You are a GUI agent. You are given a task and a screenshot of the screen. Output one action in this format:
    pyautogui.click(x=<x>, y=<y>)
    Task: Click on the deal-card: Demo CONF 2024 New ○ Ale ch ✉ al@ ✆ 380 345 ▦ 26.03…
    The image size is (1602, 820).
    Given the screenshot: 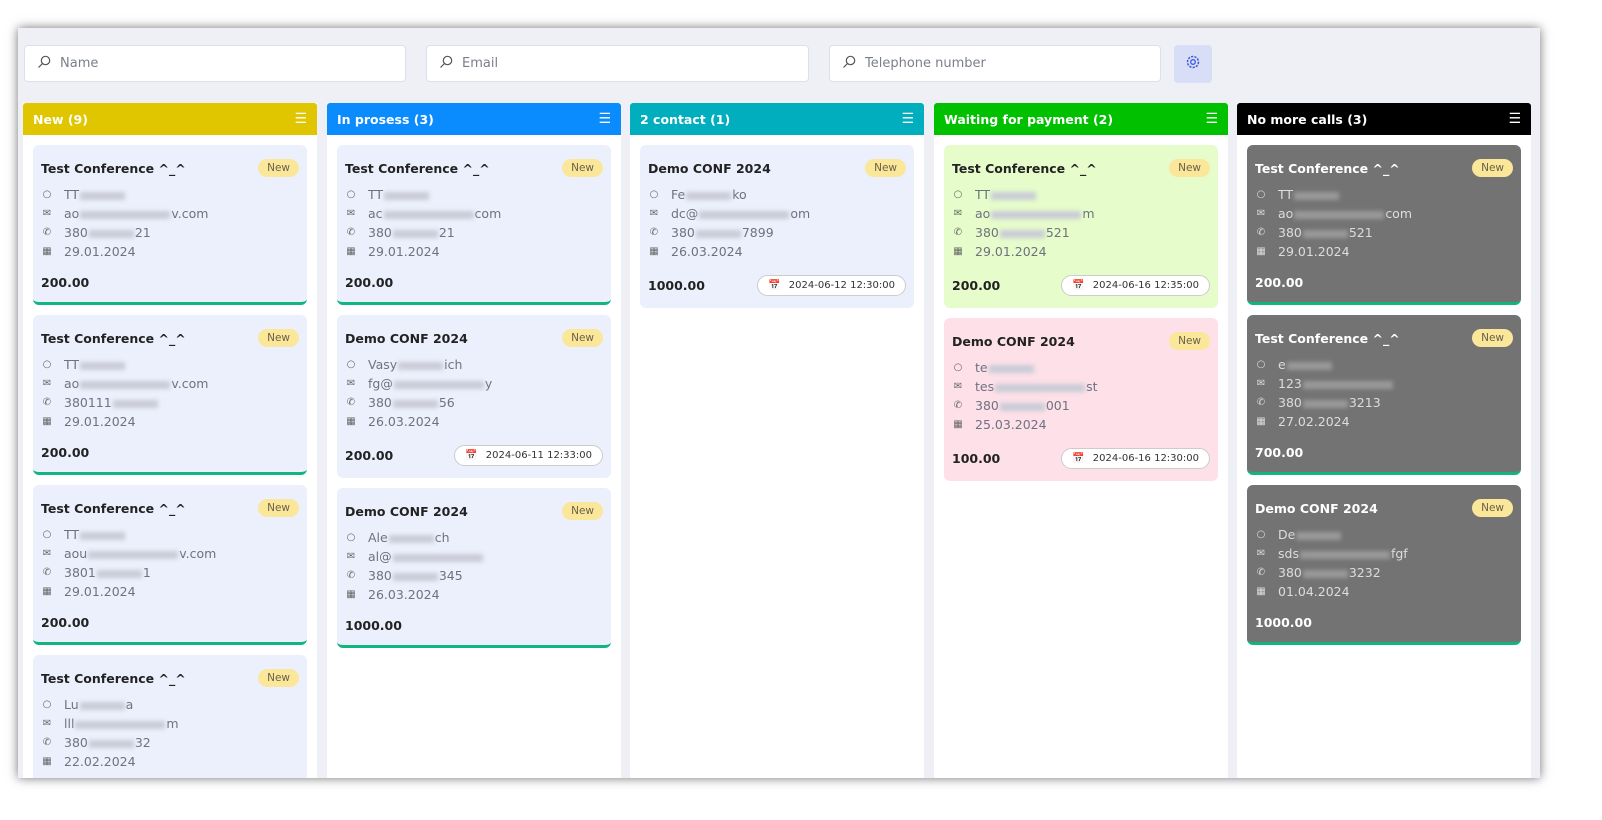 What is the action you would take?
    pyautogui.click(x=474, y=568)
    